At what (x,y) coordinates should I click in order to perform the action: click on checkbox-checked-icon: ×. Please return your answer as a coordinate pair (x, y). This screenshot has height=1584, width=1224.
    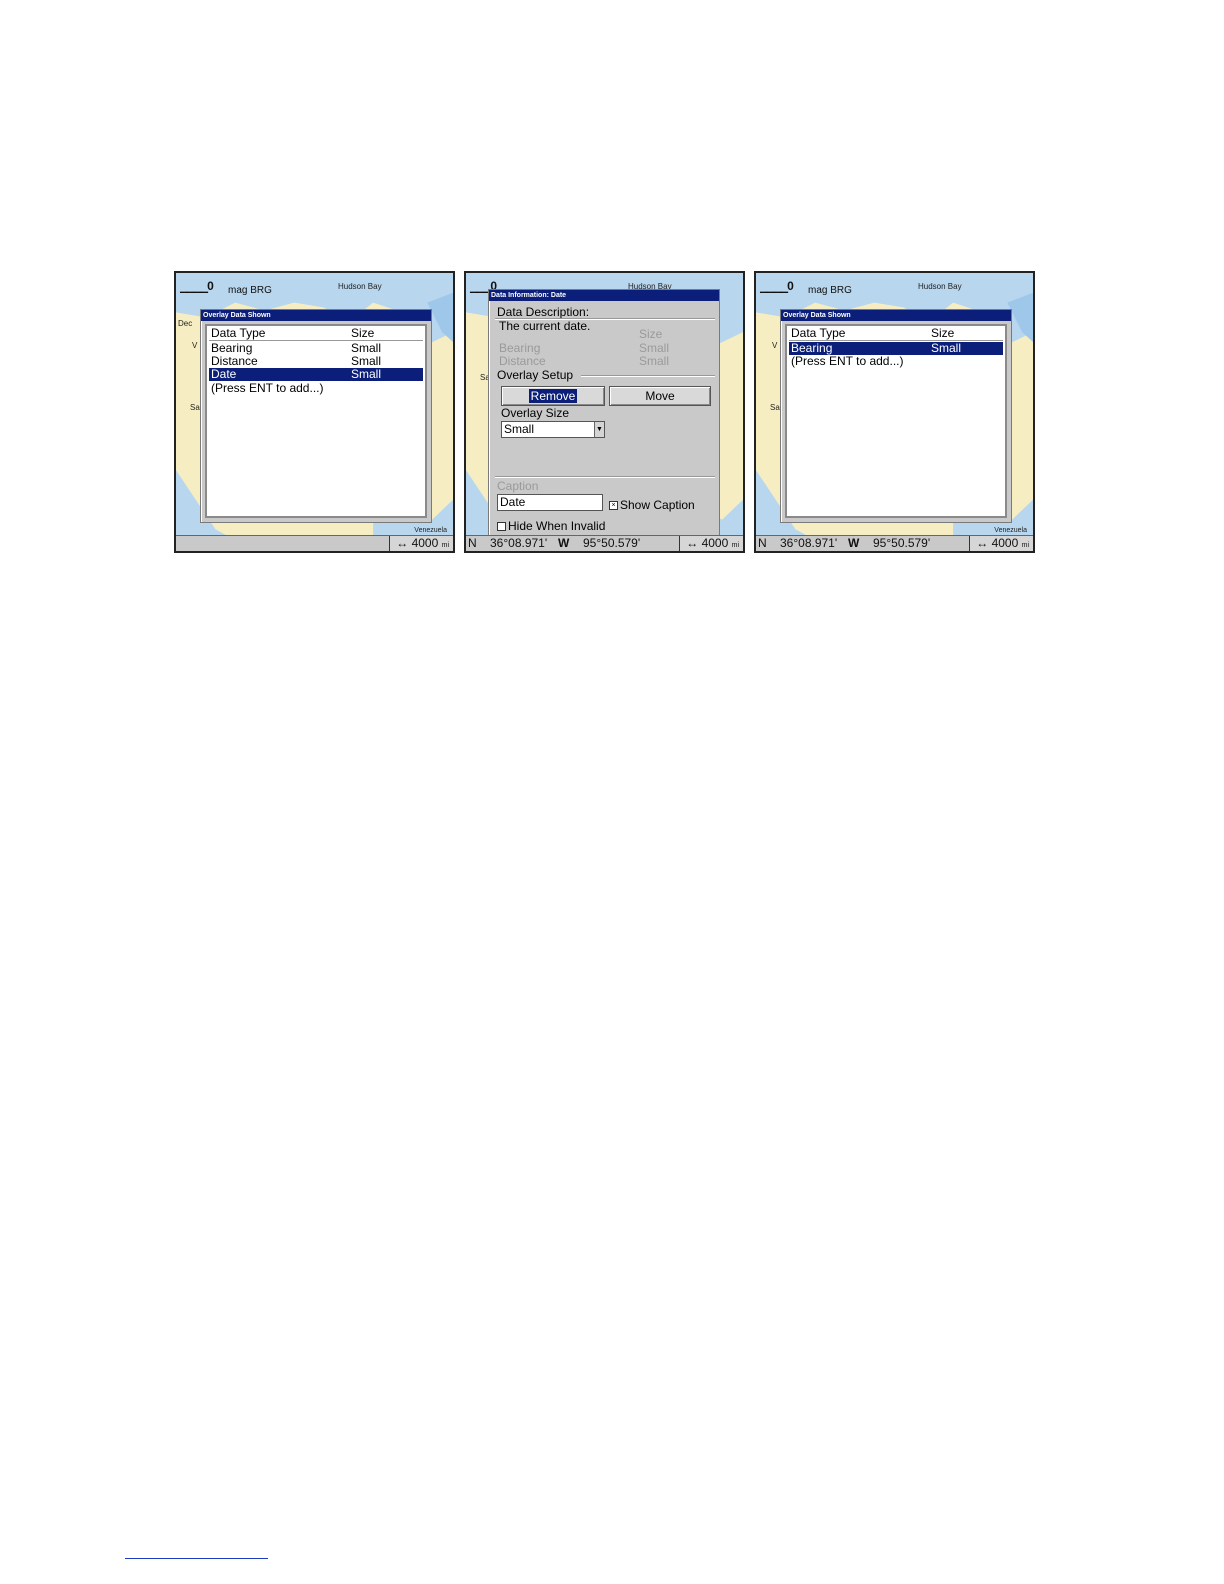
    Looking at the image, I should click on (613, 506).